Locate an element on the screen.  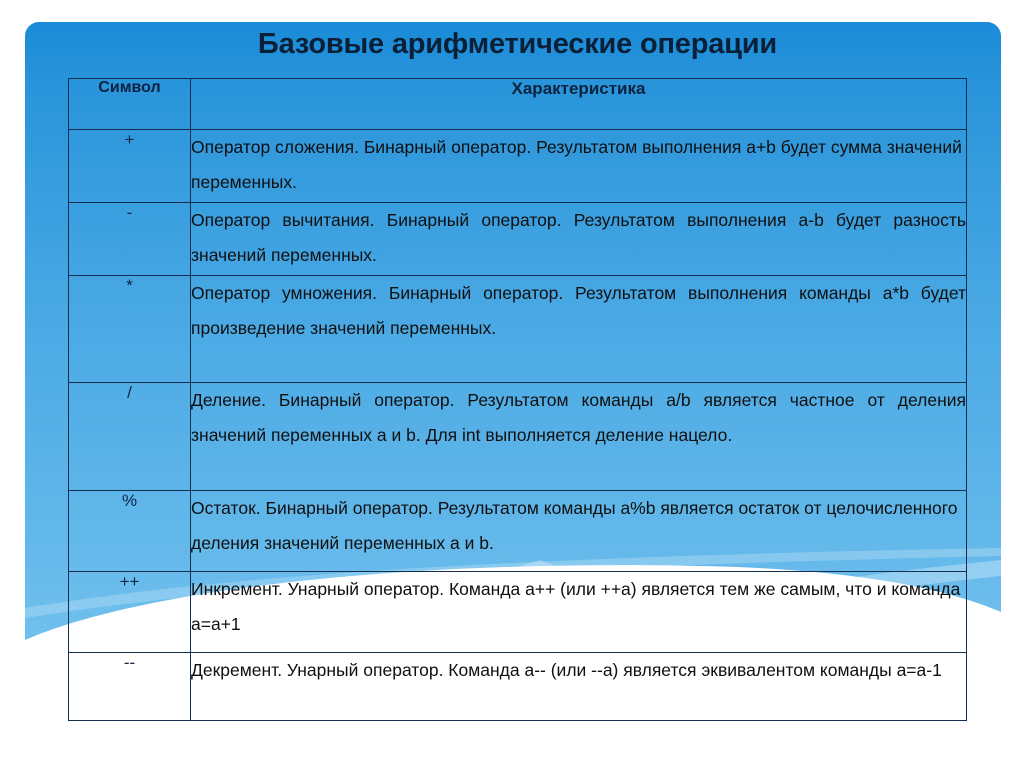
table-header-row: Символ Характеристика is located at coordinates (517, 104).